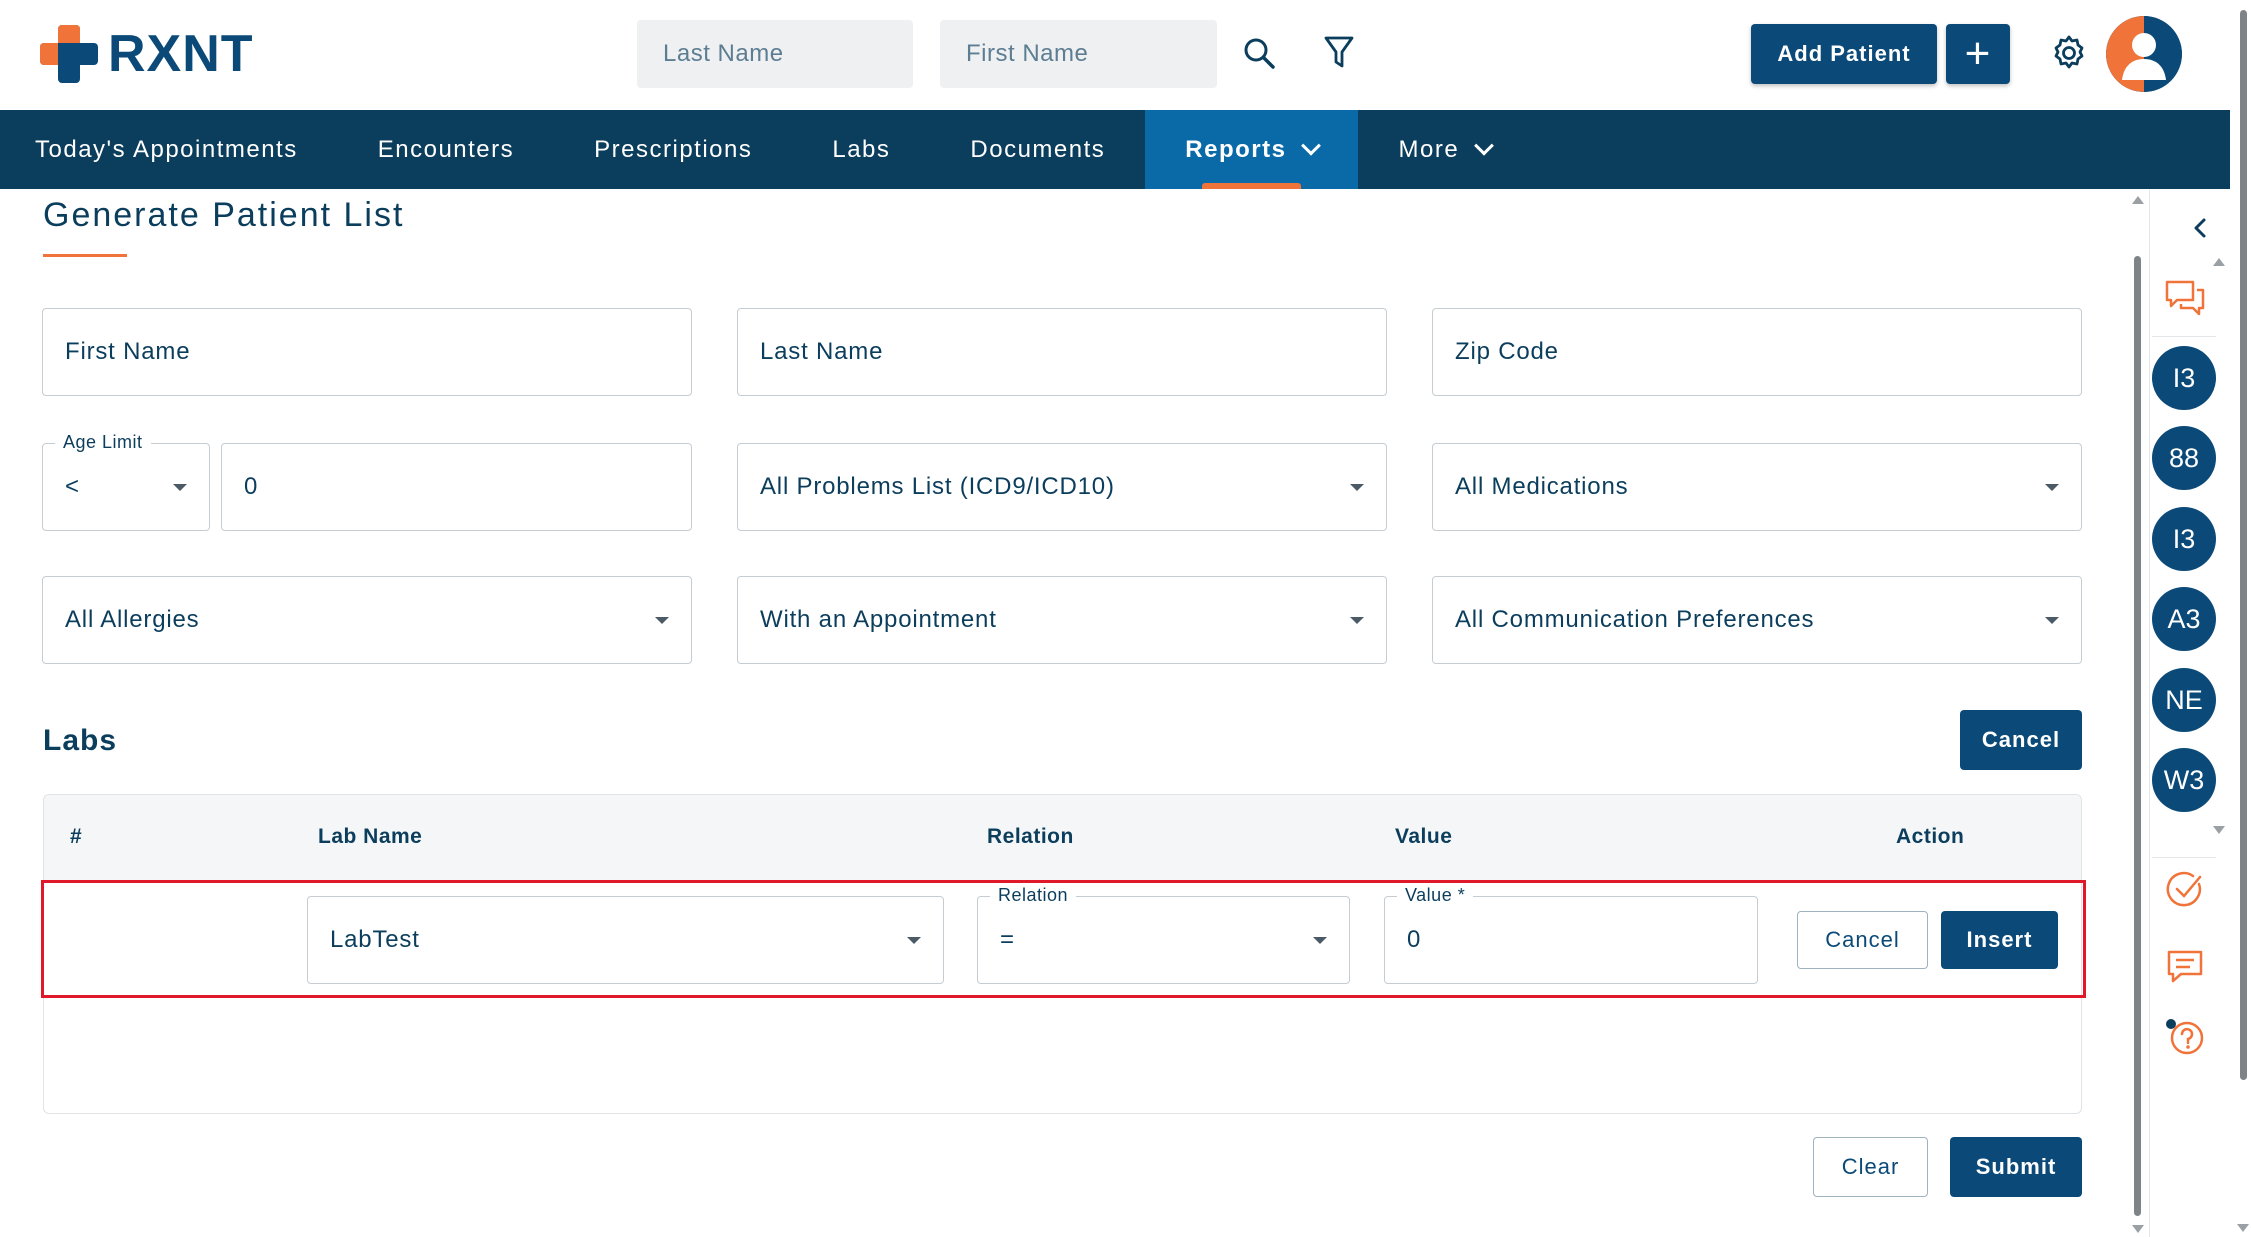 The height and width of the screenshot is (1237, 2251). Describe the element at coordinates (937, 486) in the screenshot. I see `problems-value: All Problems List (ICD9/ICD10)` at that location.